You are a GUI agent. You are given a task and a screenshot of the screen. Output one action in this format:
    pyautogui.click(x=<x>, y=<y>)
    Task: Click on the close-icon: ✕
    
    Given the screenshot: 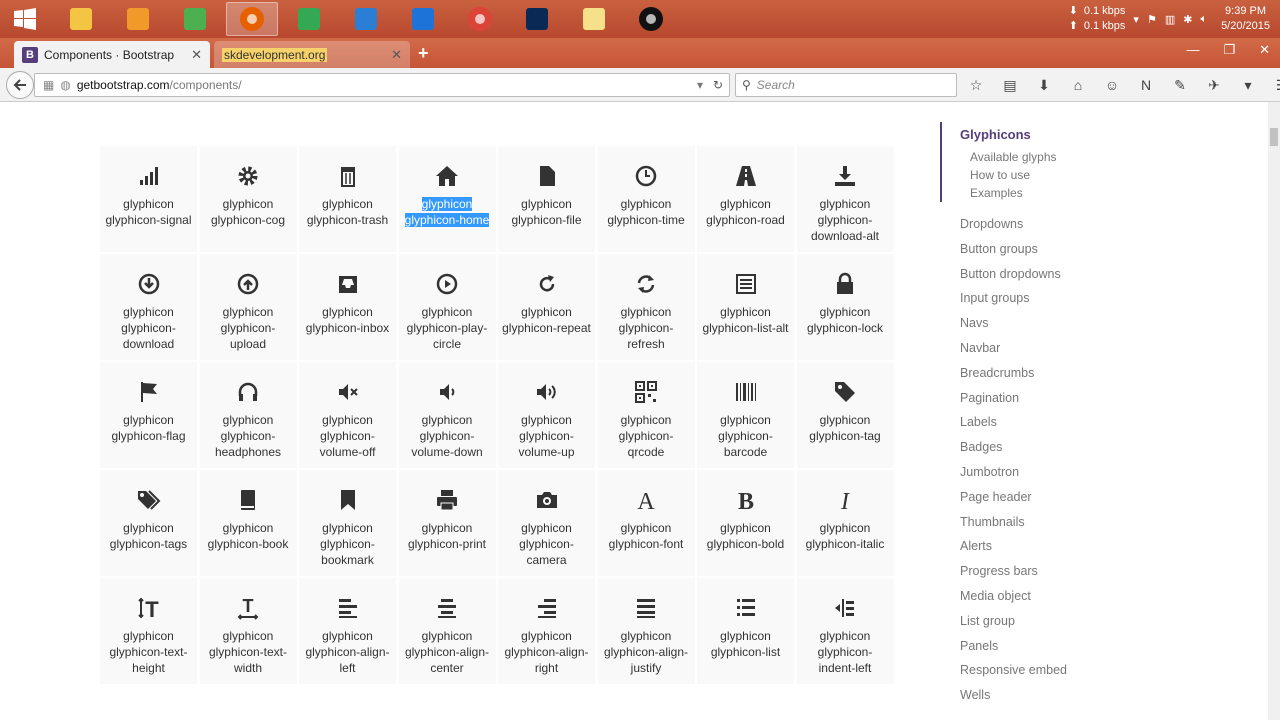 What is the action you would take?
    pyautogui.click(x=196, y=55)
    